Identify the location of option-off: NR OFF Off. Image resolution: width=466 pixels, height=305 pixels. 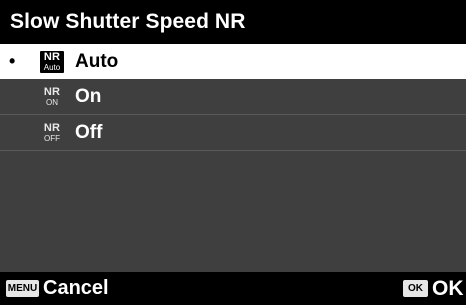
(233, 133).